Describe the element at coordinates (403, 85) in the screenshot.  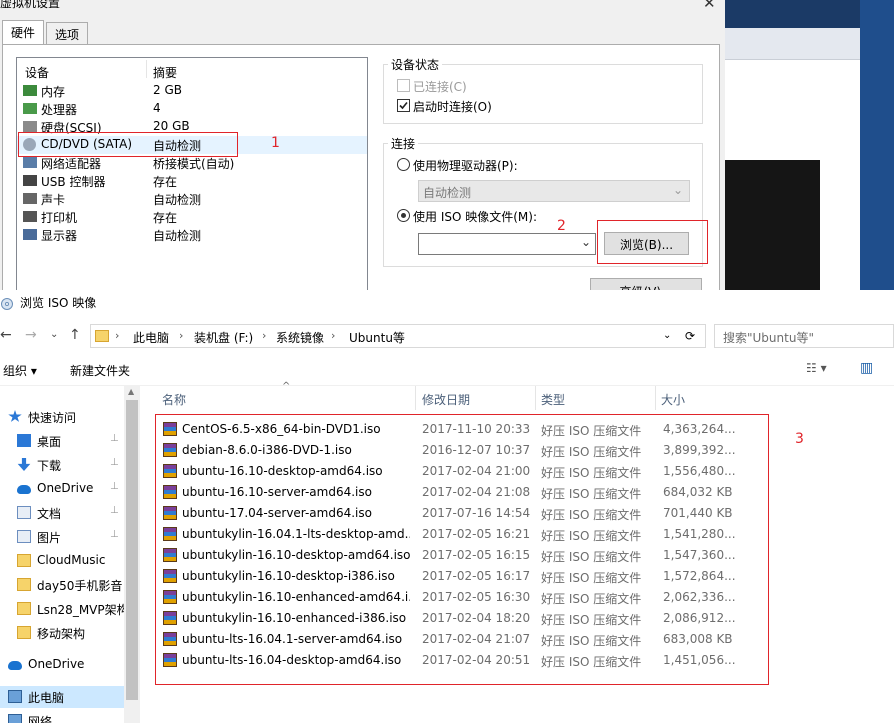
I see `connected-checkbox` at that location.